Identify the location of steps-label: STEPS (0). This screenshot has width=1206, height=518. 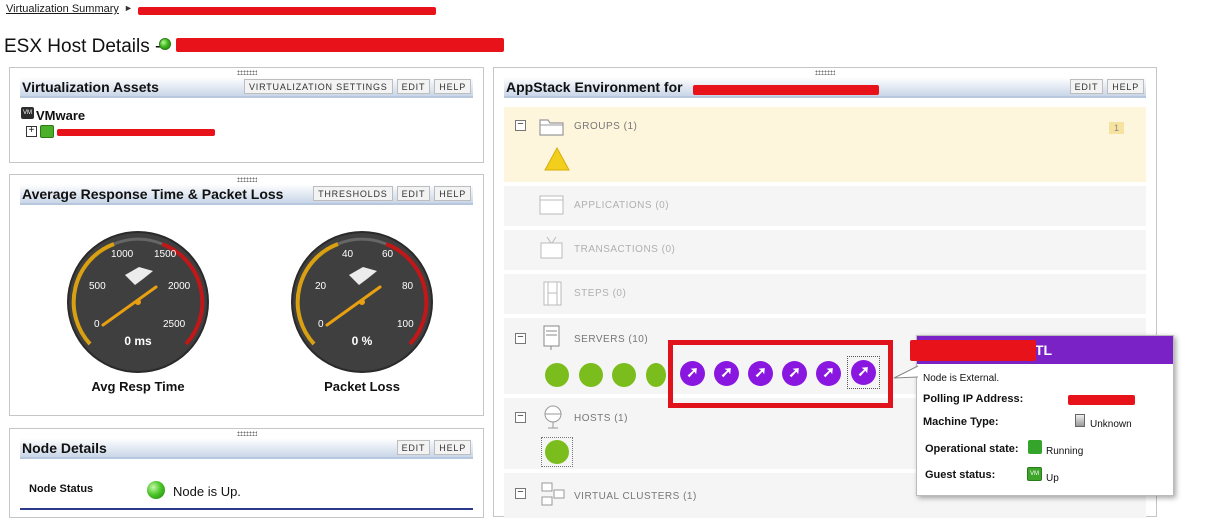
(600, 293).